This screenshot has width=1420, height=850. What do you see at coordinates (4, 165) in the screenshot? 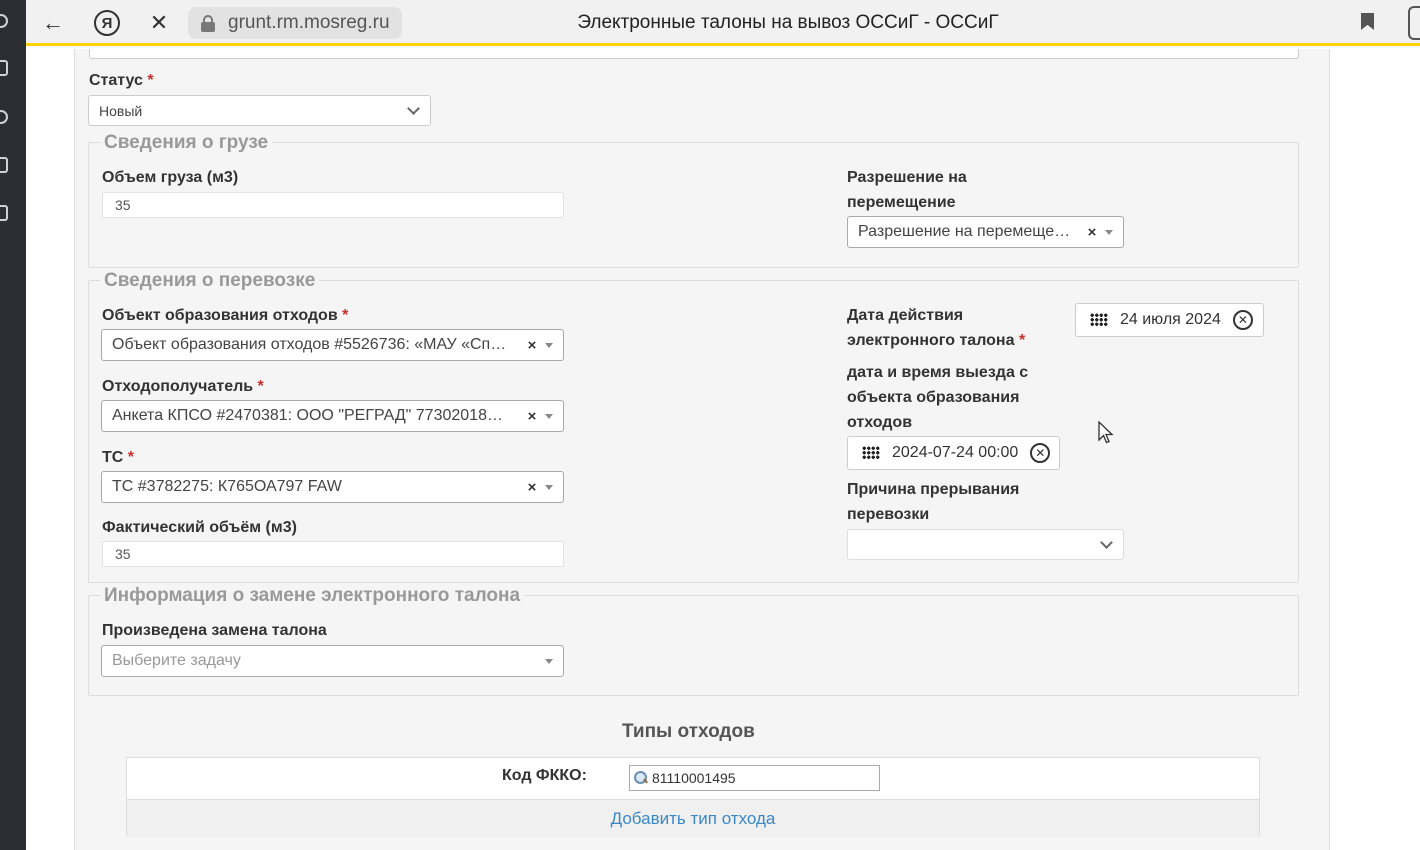
I see `os-sidebar-doc-icon` at bounding box center [4, 165].